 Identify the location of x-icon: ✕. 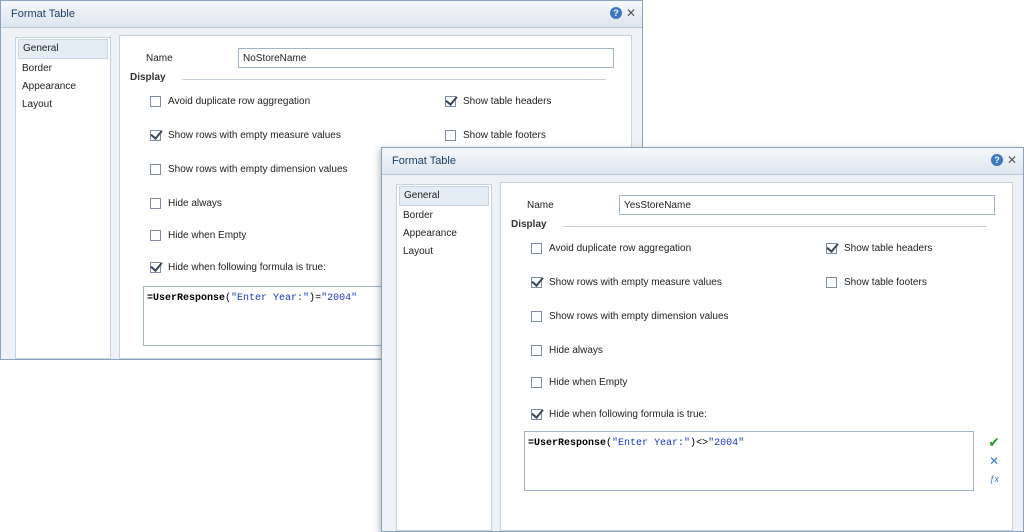
(994, 461).